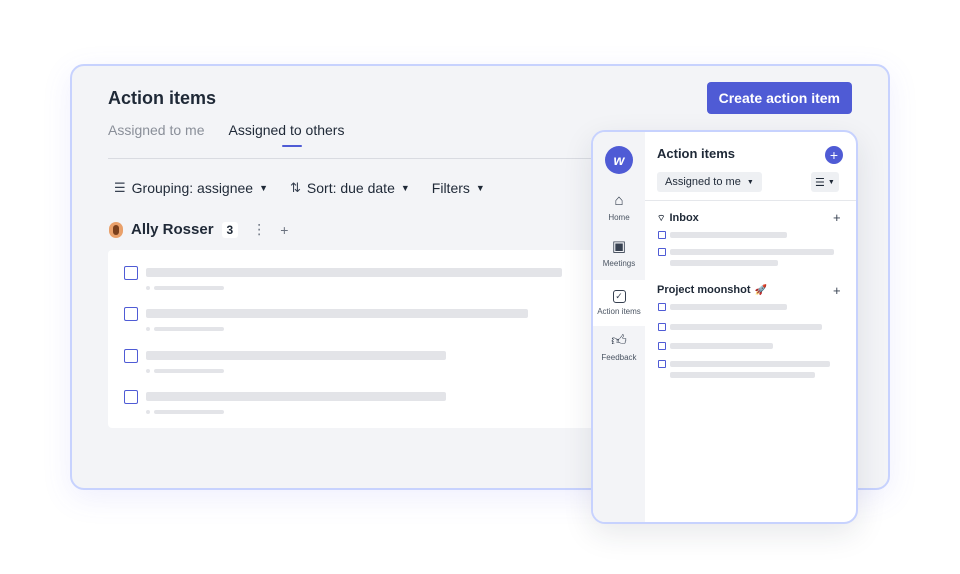 This screenshot has width=960, height=574. Describe the element at coordinates (226, 134) in the screenshot. I see `tab-bar: Assigned to me Assigned to others` at that location.